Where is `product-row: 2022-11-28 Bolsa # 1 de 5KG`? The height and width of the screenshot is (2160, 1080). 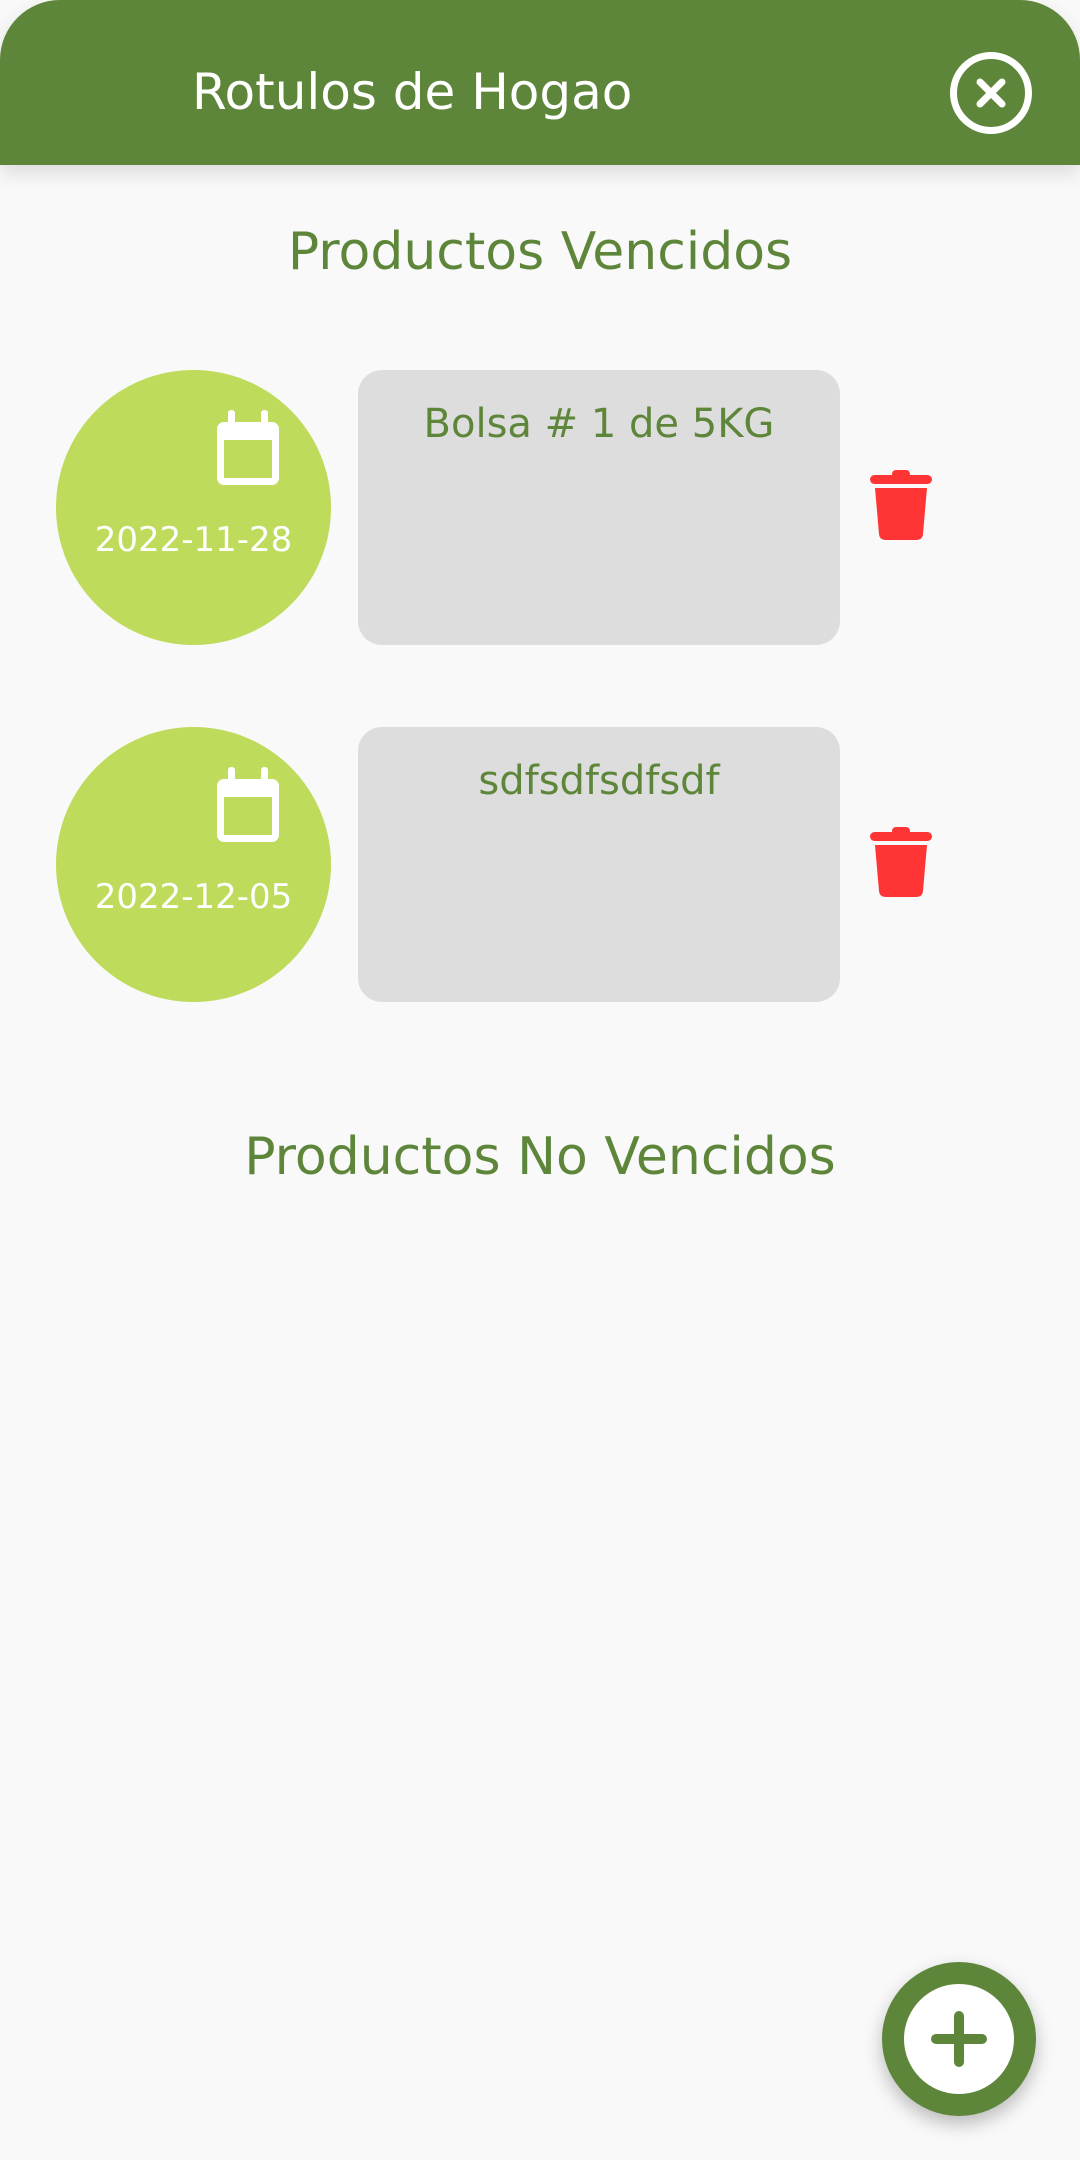
product-row: 2022-11-28 Bolsa # 1 de 5KG is located at coordinates (540, 507).